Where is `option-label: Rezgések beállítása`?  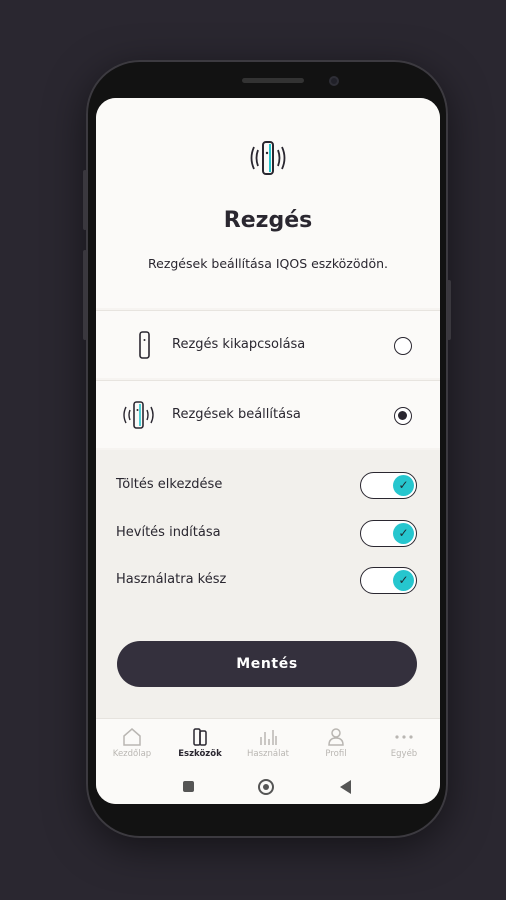
option-label: Rezgések beállítása is located at coordinates (236, 414).